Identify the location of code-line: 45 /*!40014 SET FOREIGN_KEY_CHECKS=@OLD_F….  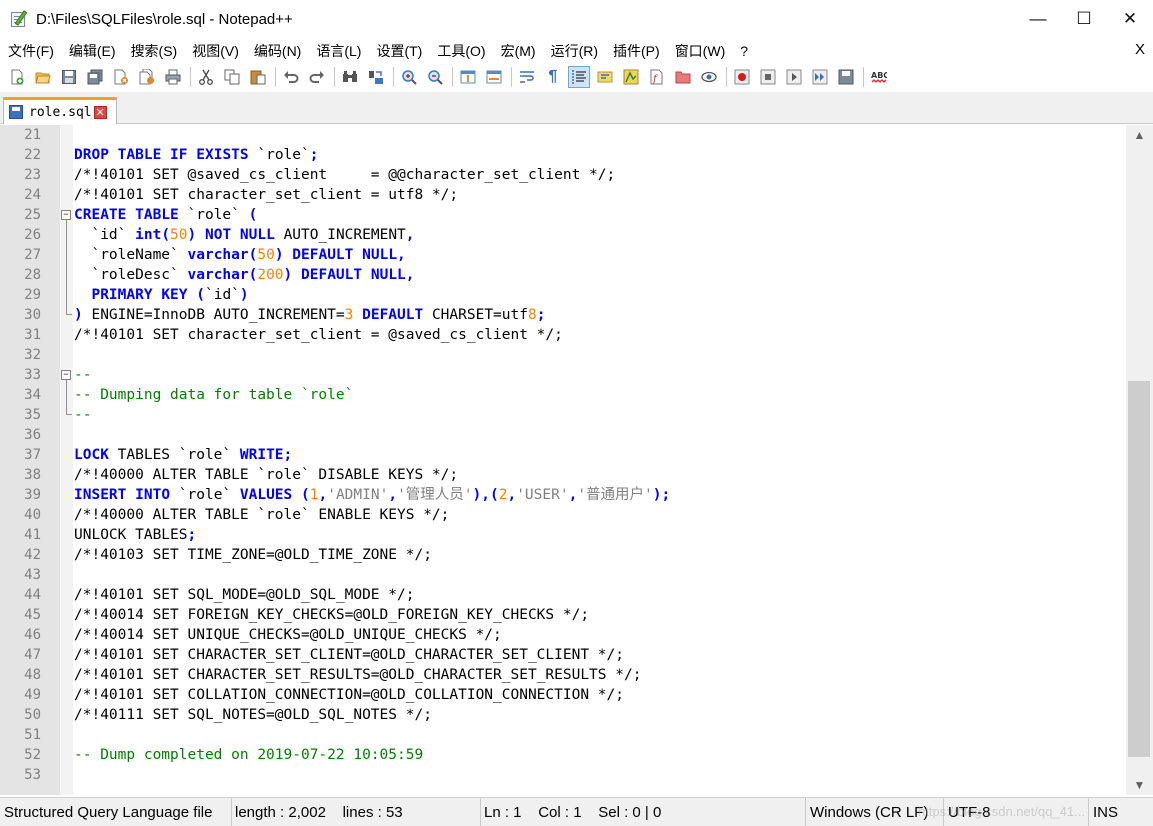
(563, 615).